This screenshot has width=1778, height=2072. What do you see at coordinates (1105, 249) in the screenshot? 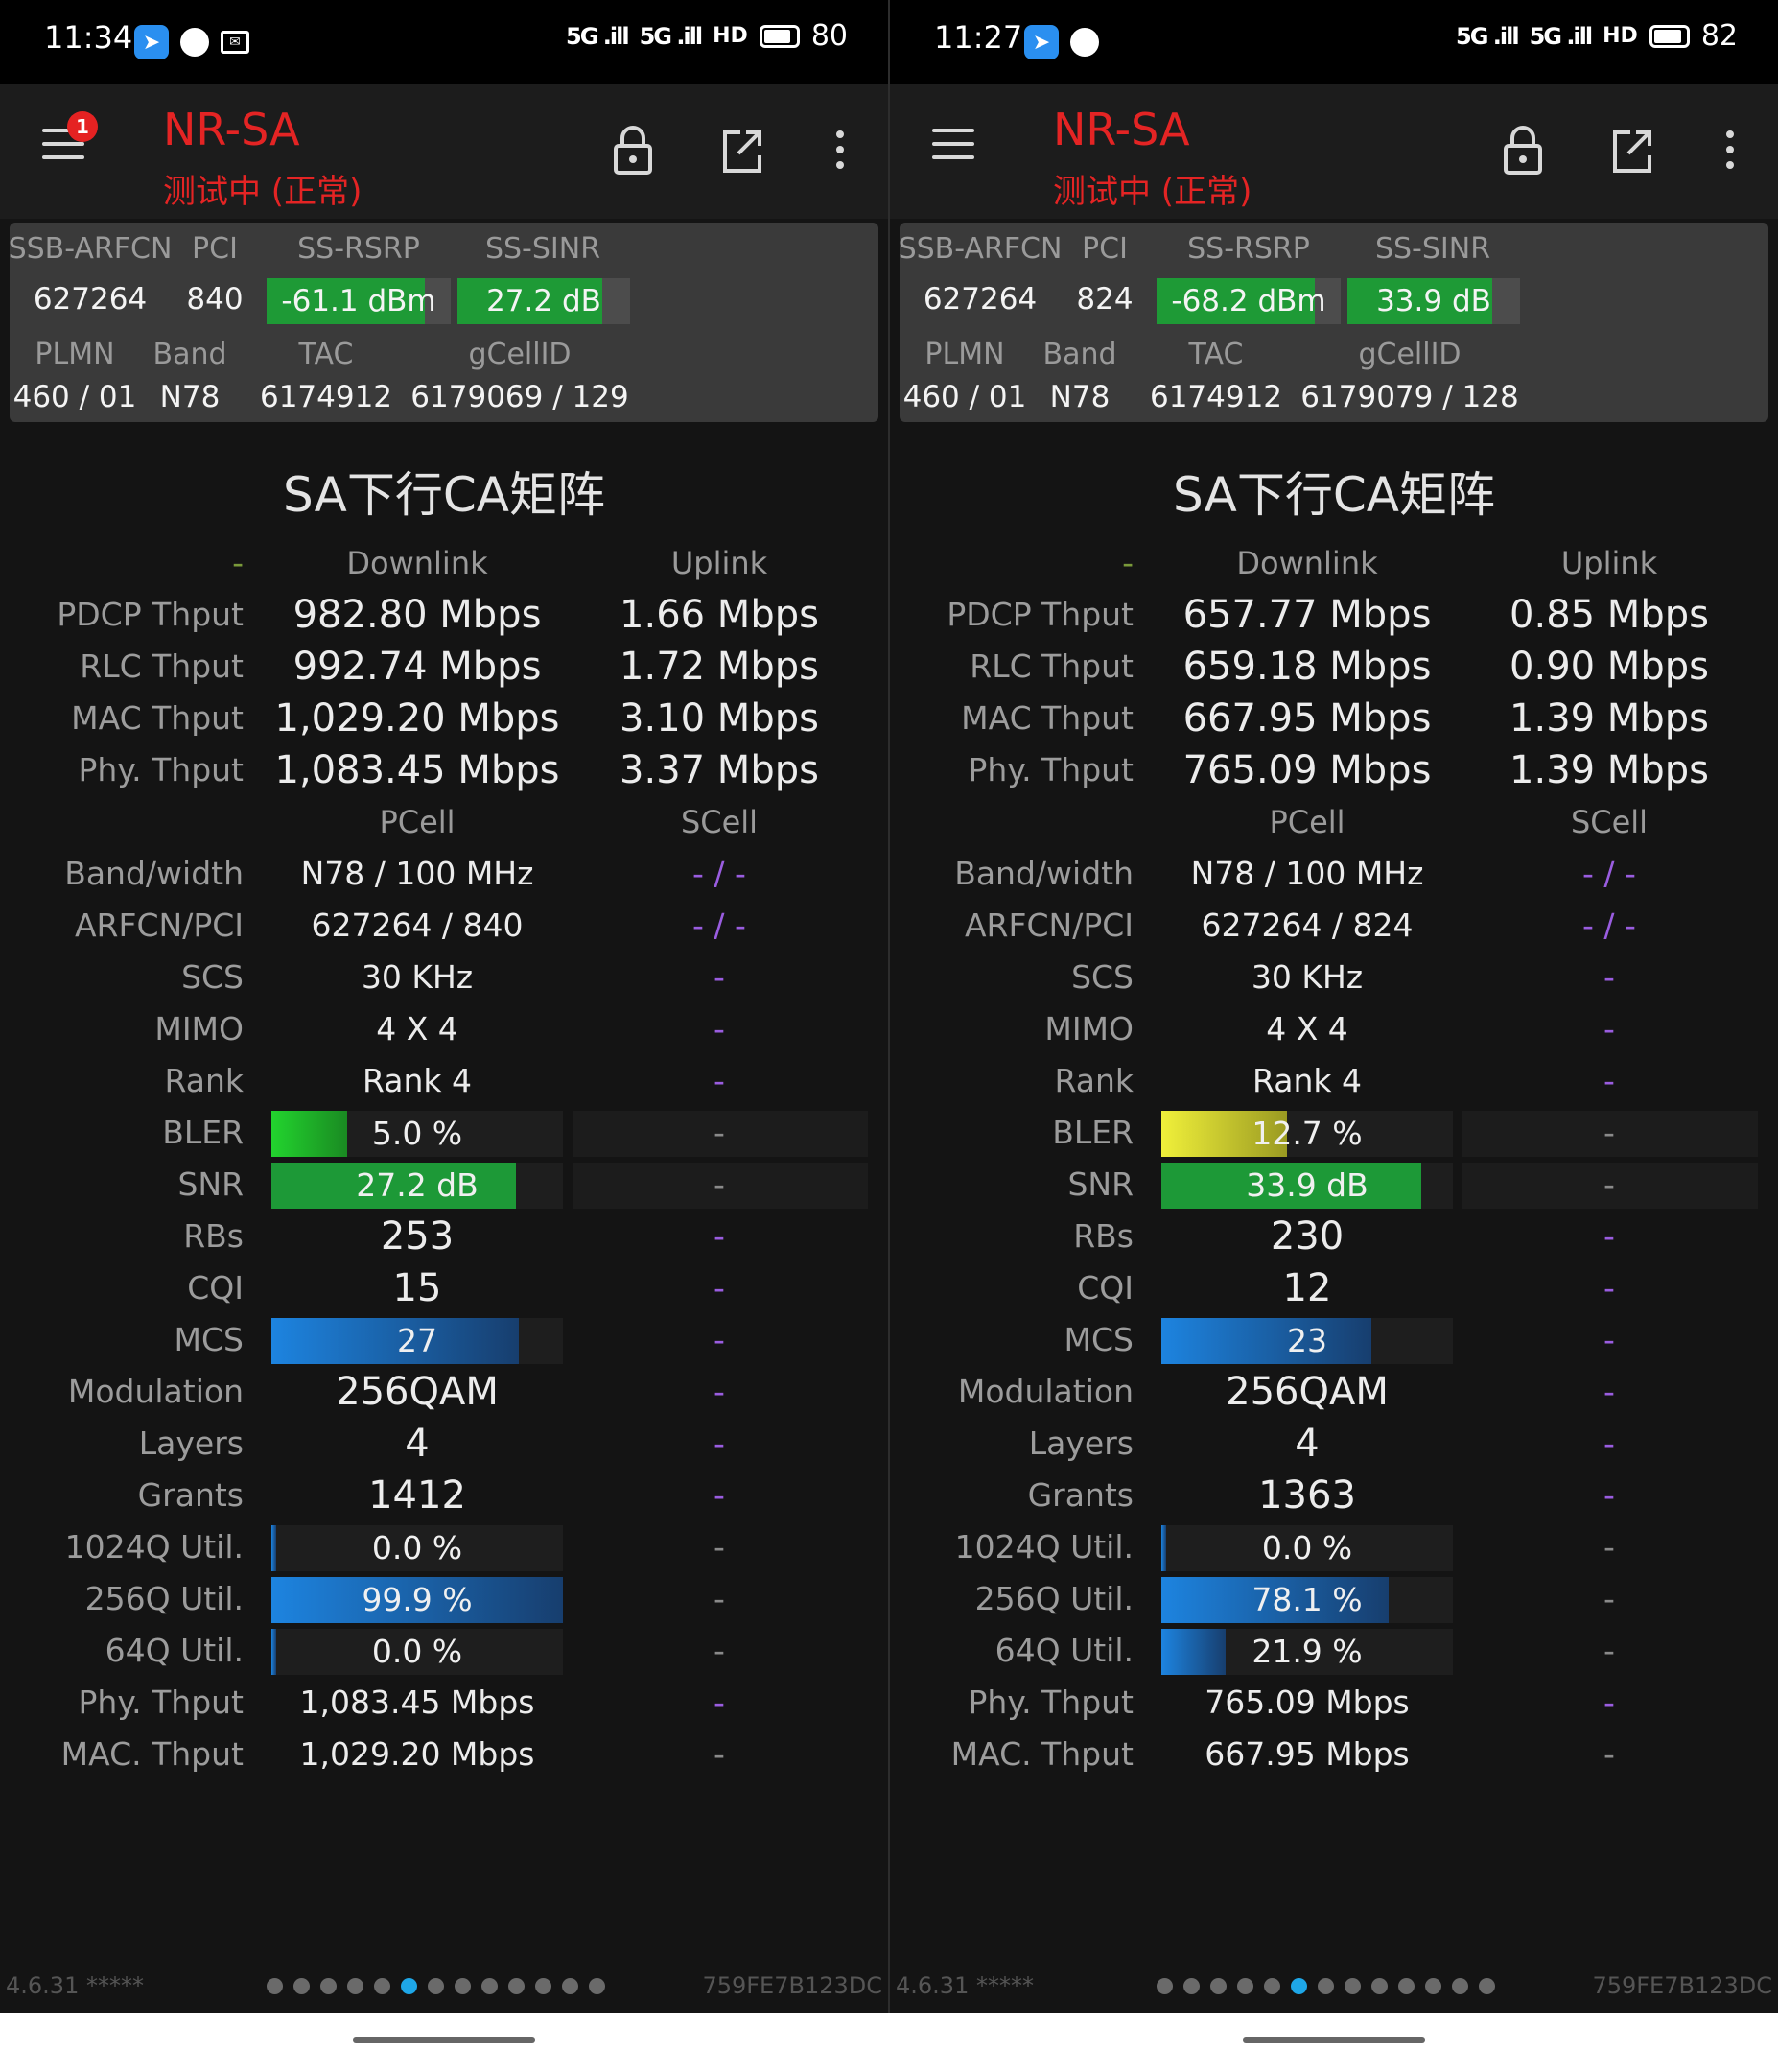
I see `header-pci: PCI` at bounding box center [1105, 249].